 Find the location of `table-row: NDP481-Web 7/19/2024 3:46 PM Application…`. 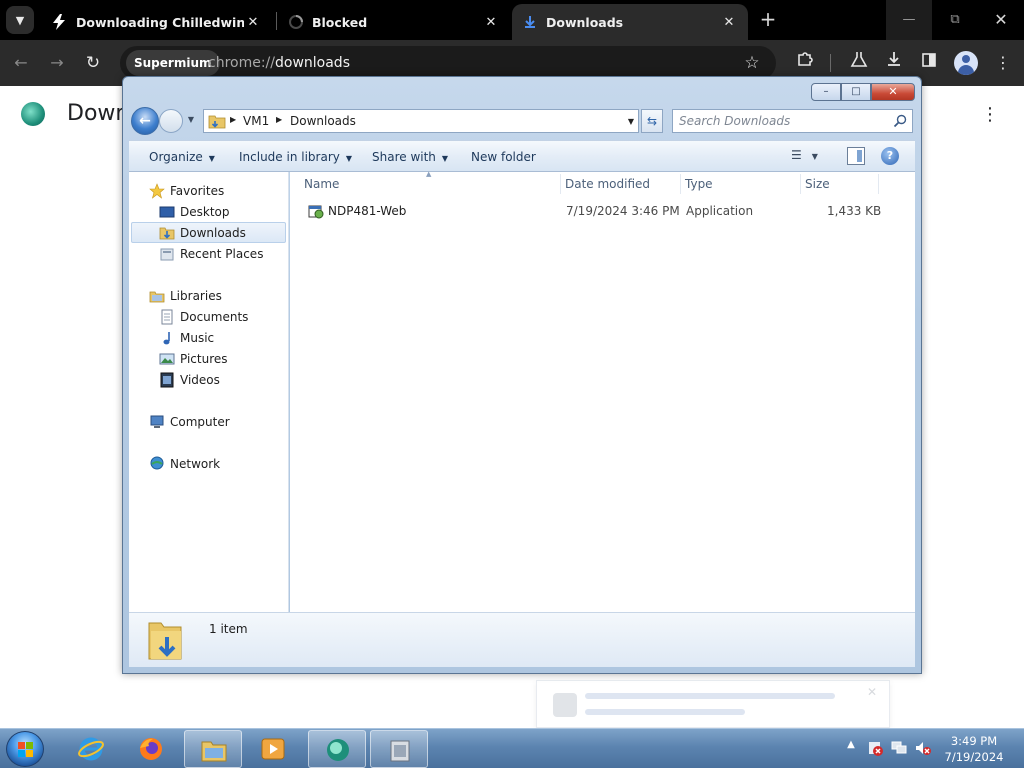

table-row: NDP481-Web 7/19/2024 3:46 PM Application… is located at coordinates (604, 212).